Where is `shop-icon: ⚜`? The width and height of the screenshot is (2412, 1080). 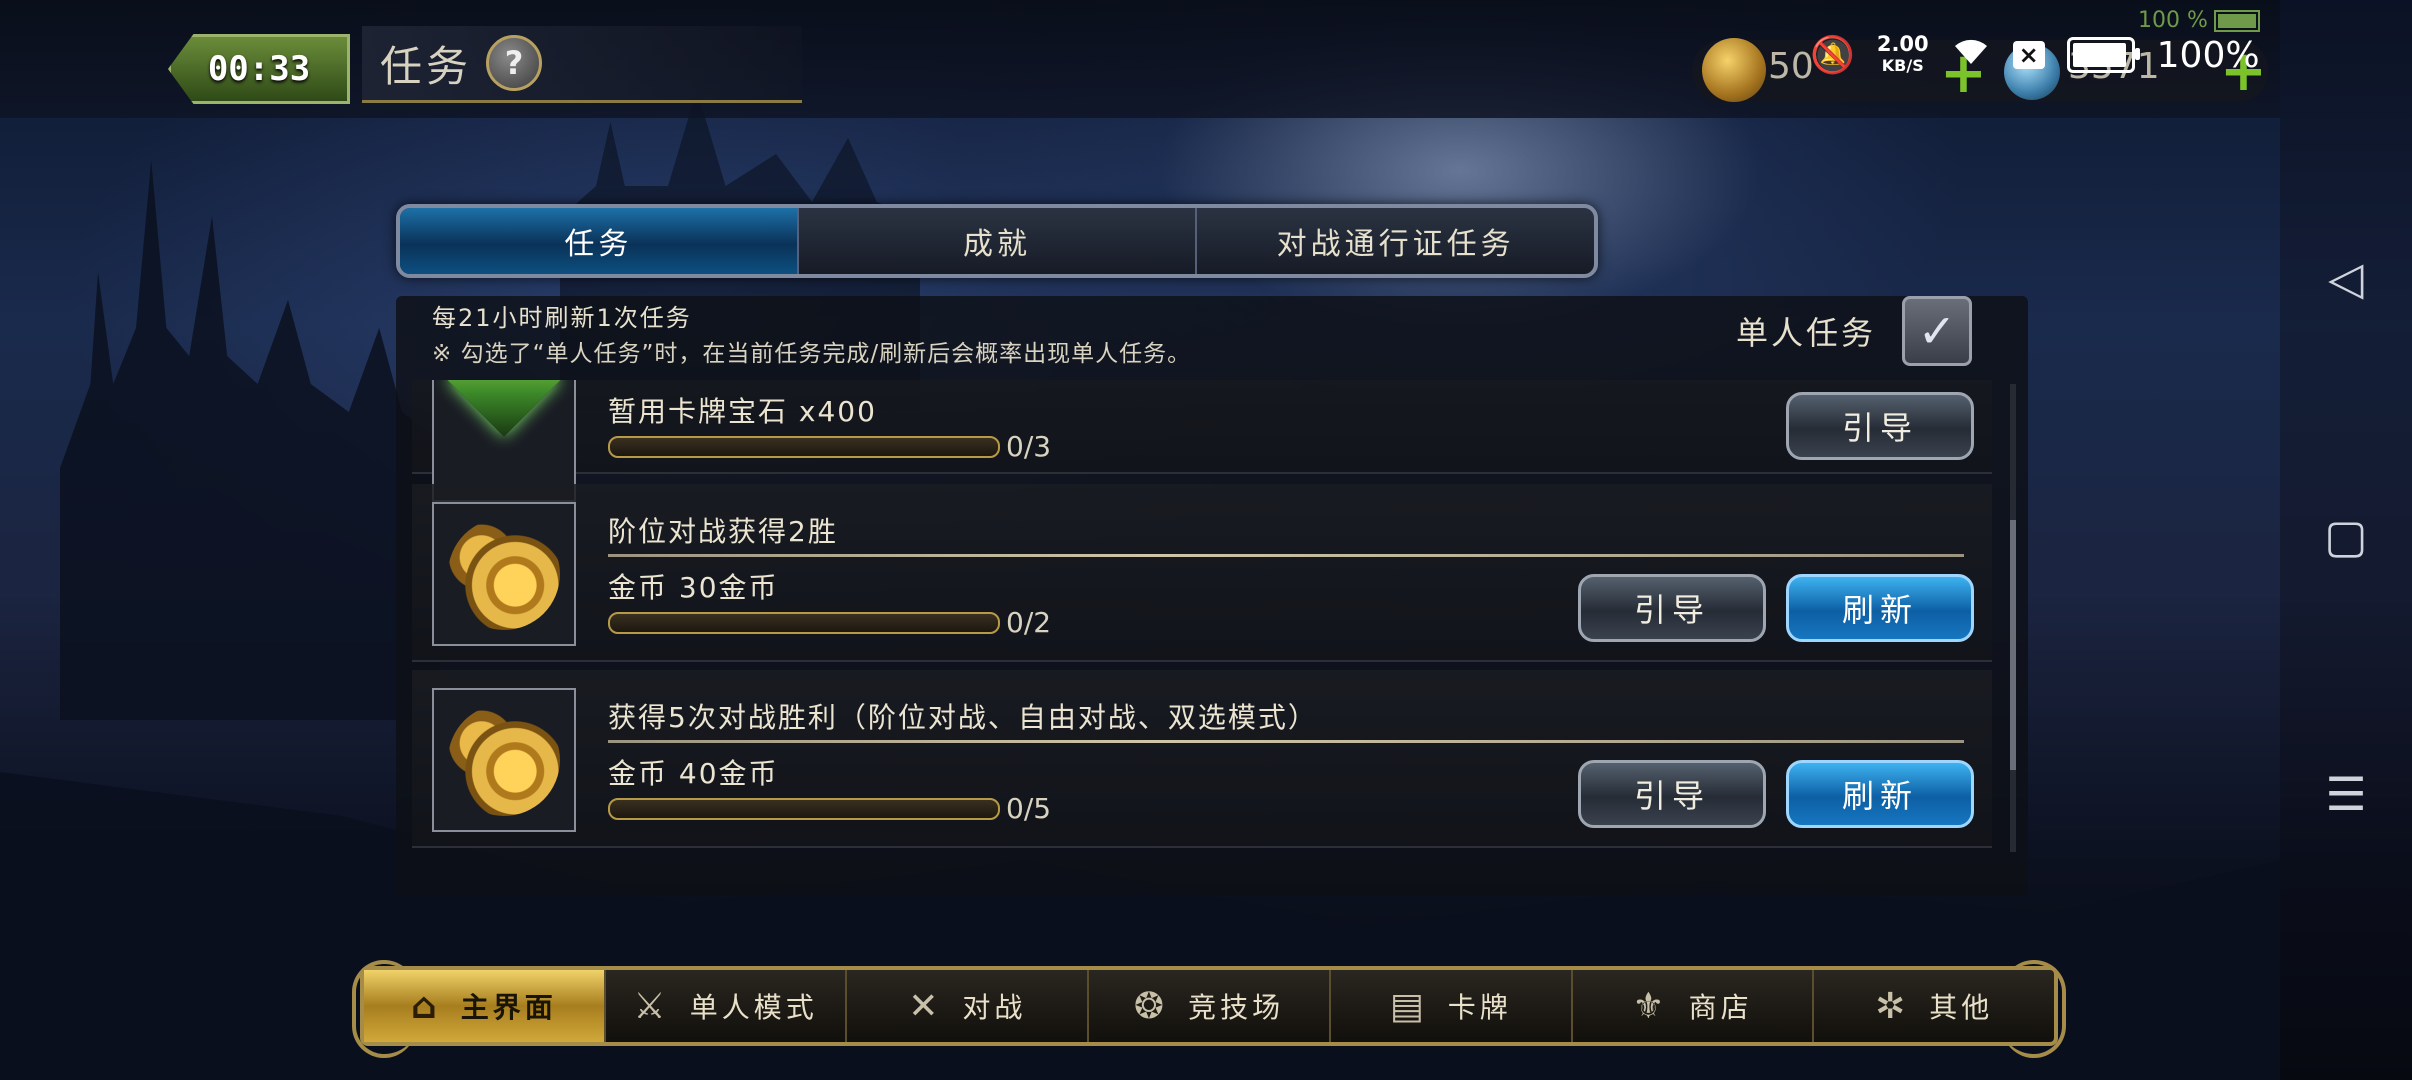
shop-icon: ⚜ is located at coordinates (1650, 1006).